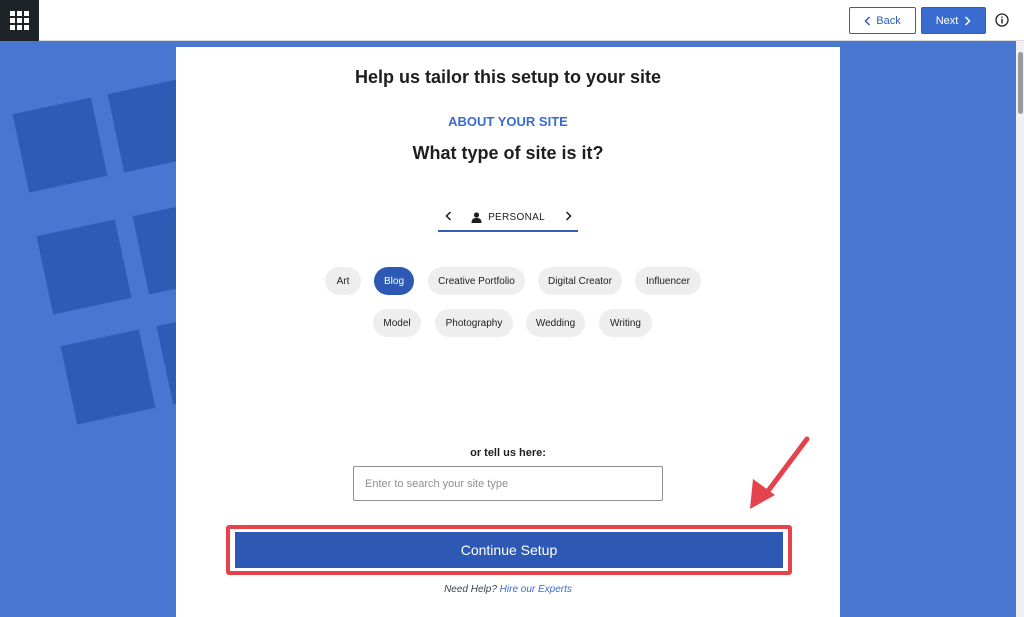  Describe the element at coordinates (1002, 20) in the screenshot. I see `info-icon` at that location.